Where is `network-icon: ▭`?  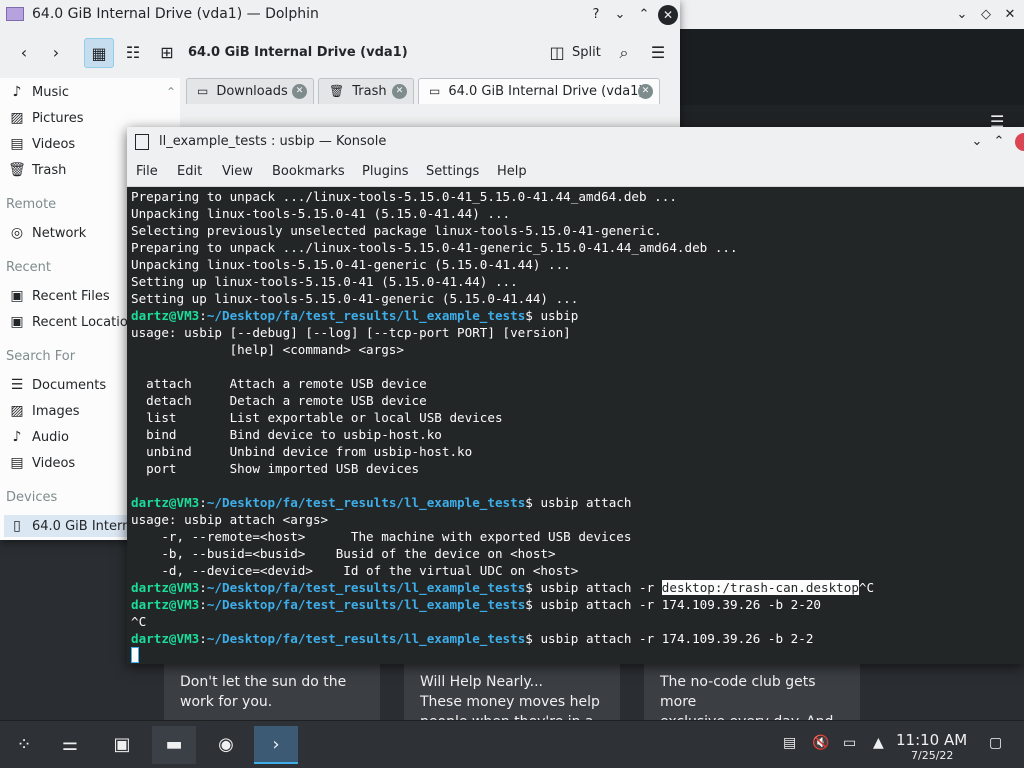
network-icon: ▭ is located at coordinates (849, 743).